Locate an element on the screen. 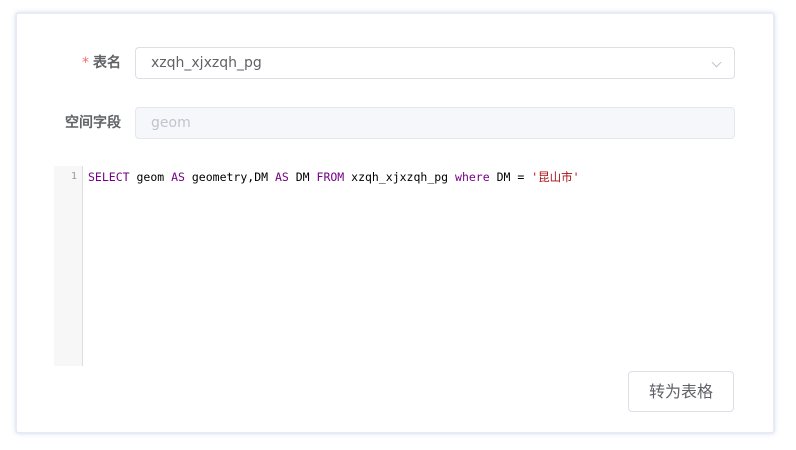  sql-plain-token: geom is located at coordinates (150, 177).